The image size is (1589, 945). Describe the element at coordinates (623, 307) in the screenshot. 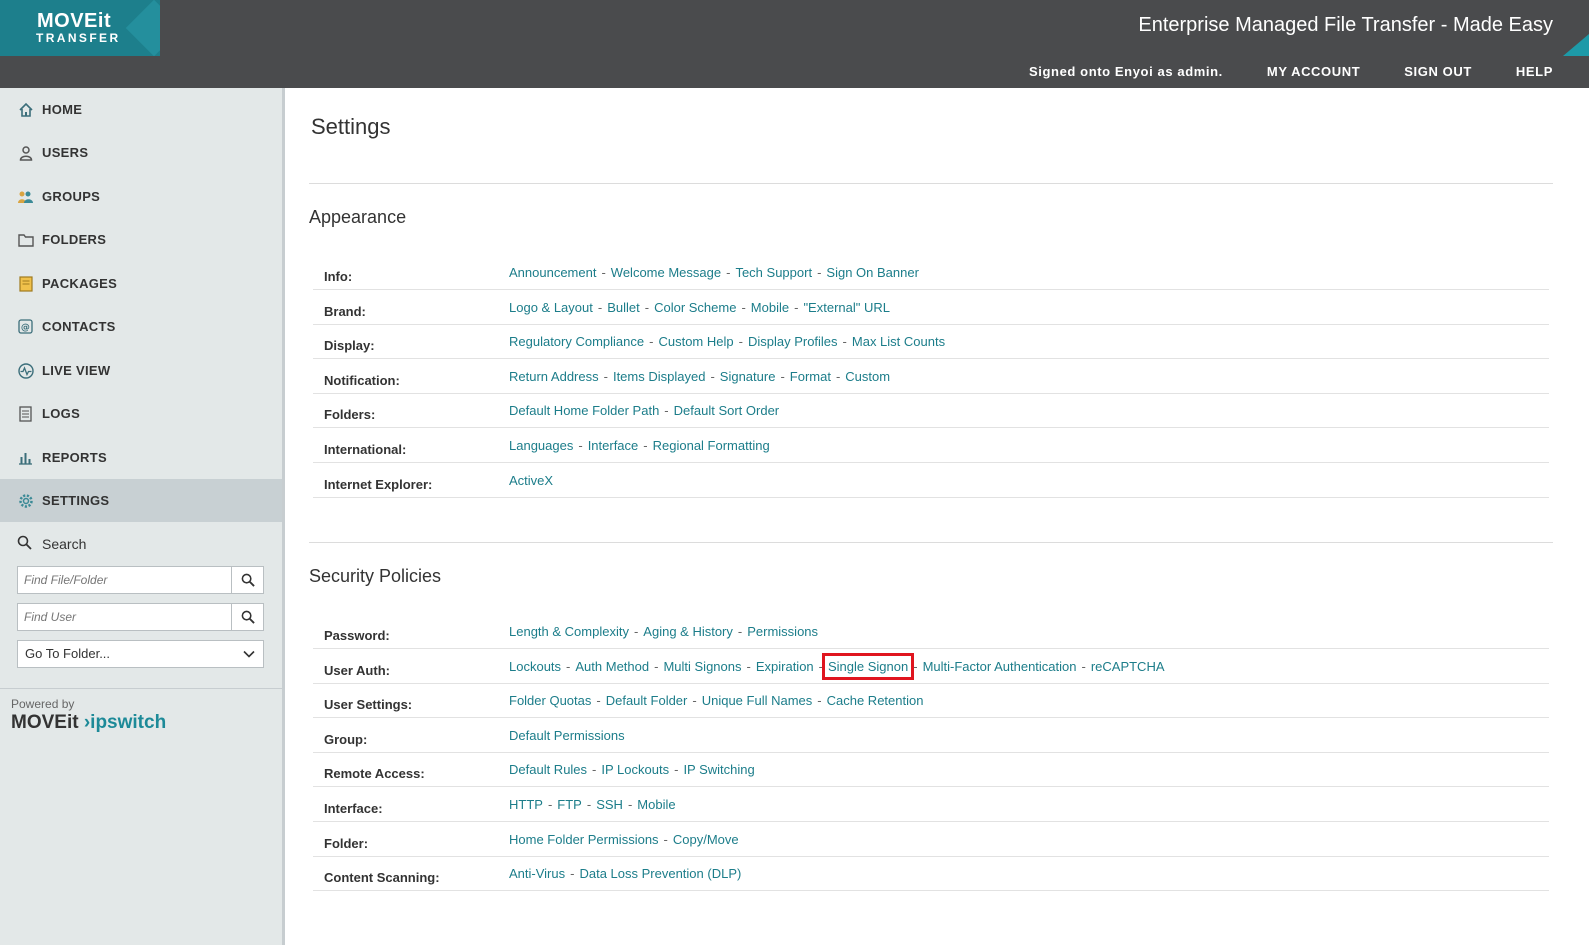

I see `link-bullet: Bullet` at that location.